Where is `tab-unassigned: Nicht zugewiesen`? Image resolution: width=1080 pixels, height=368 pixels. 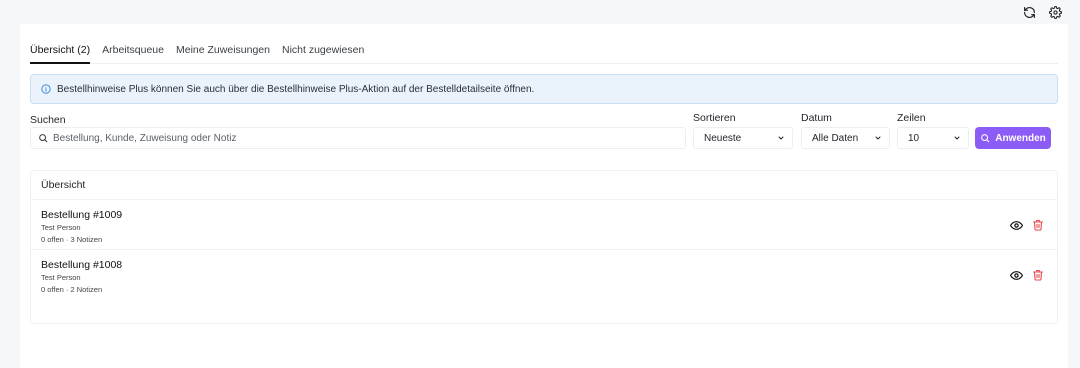
tab-unassigned: Nicht zugewiesen is located at coordinates (323, 51).